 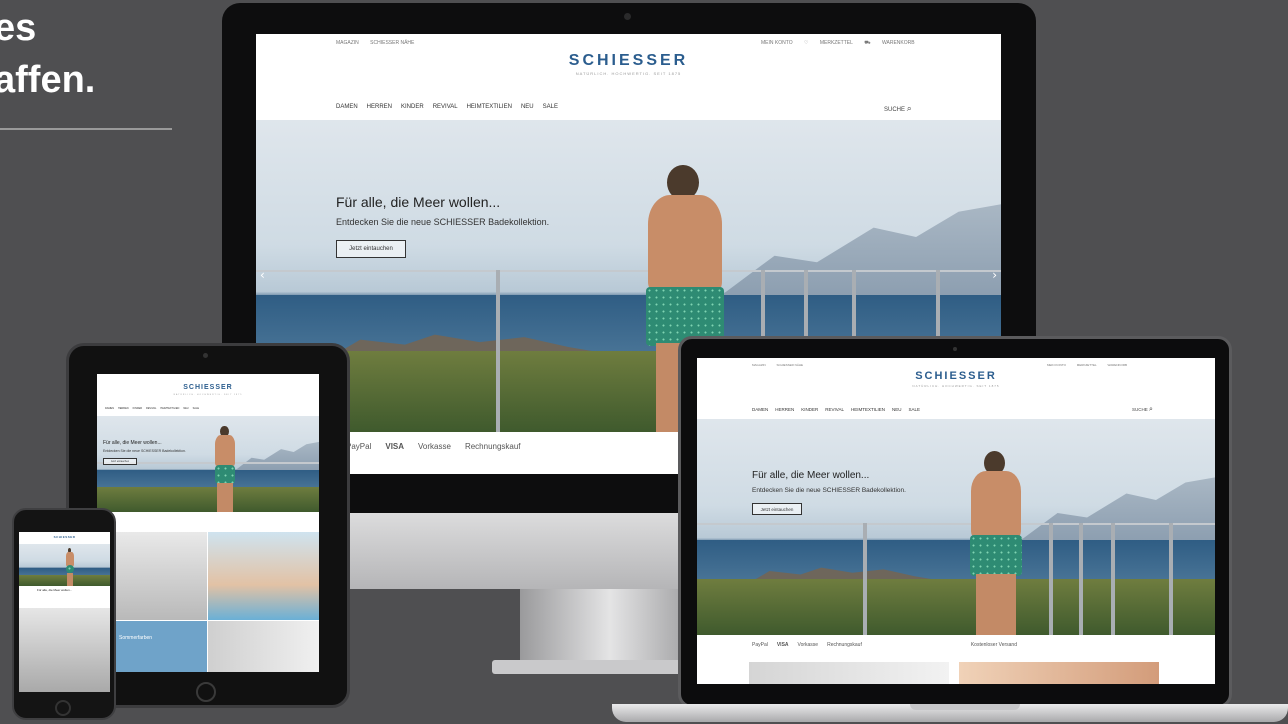 What do you see at coordinates (867, 43) in the screenshot?
I see `cart-icon: ⛟` at bounding box center [867, 43].